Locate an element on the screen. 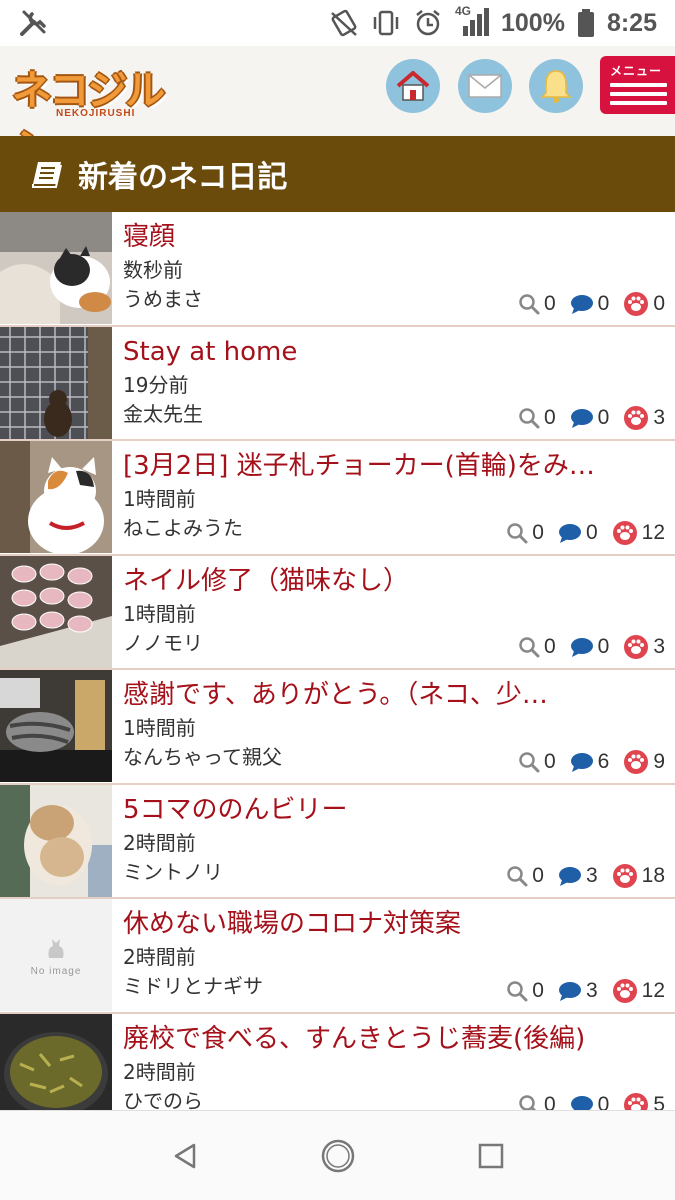 The image size is (675, 1200). clock: 8:25 is located at coordinates (631, 22).